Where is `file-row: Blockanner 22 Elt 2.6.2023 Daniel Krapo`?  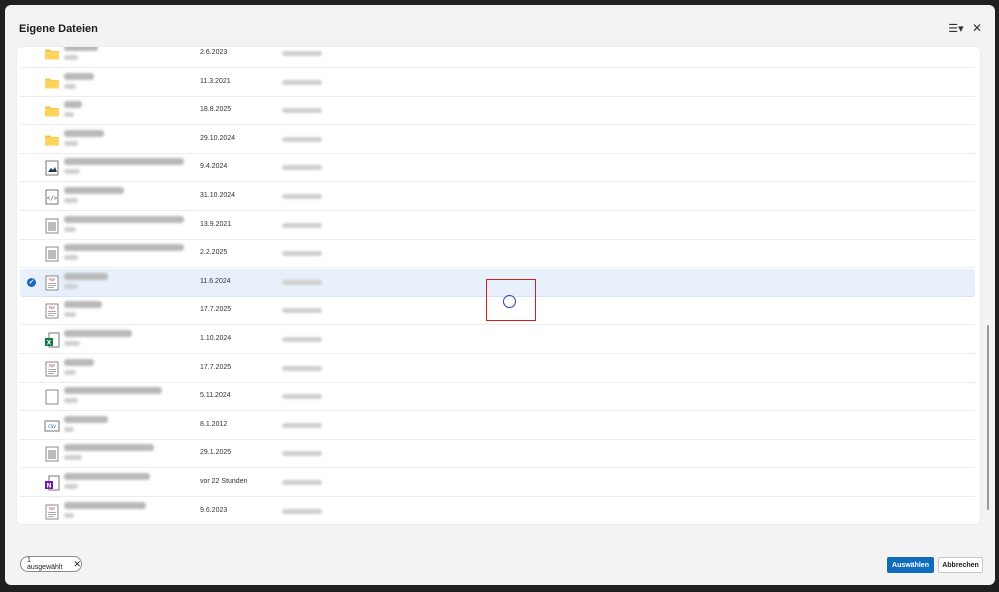
file-row: Blockanner 22 Elt 2.6.2023 Daniel Krapo is located at coordinates (497, 57).